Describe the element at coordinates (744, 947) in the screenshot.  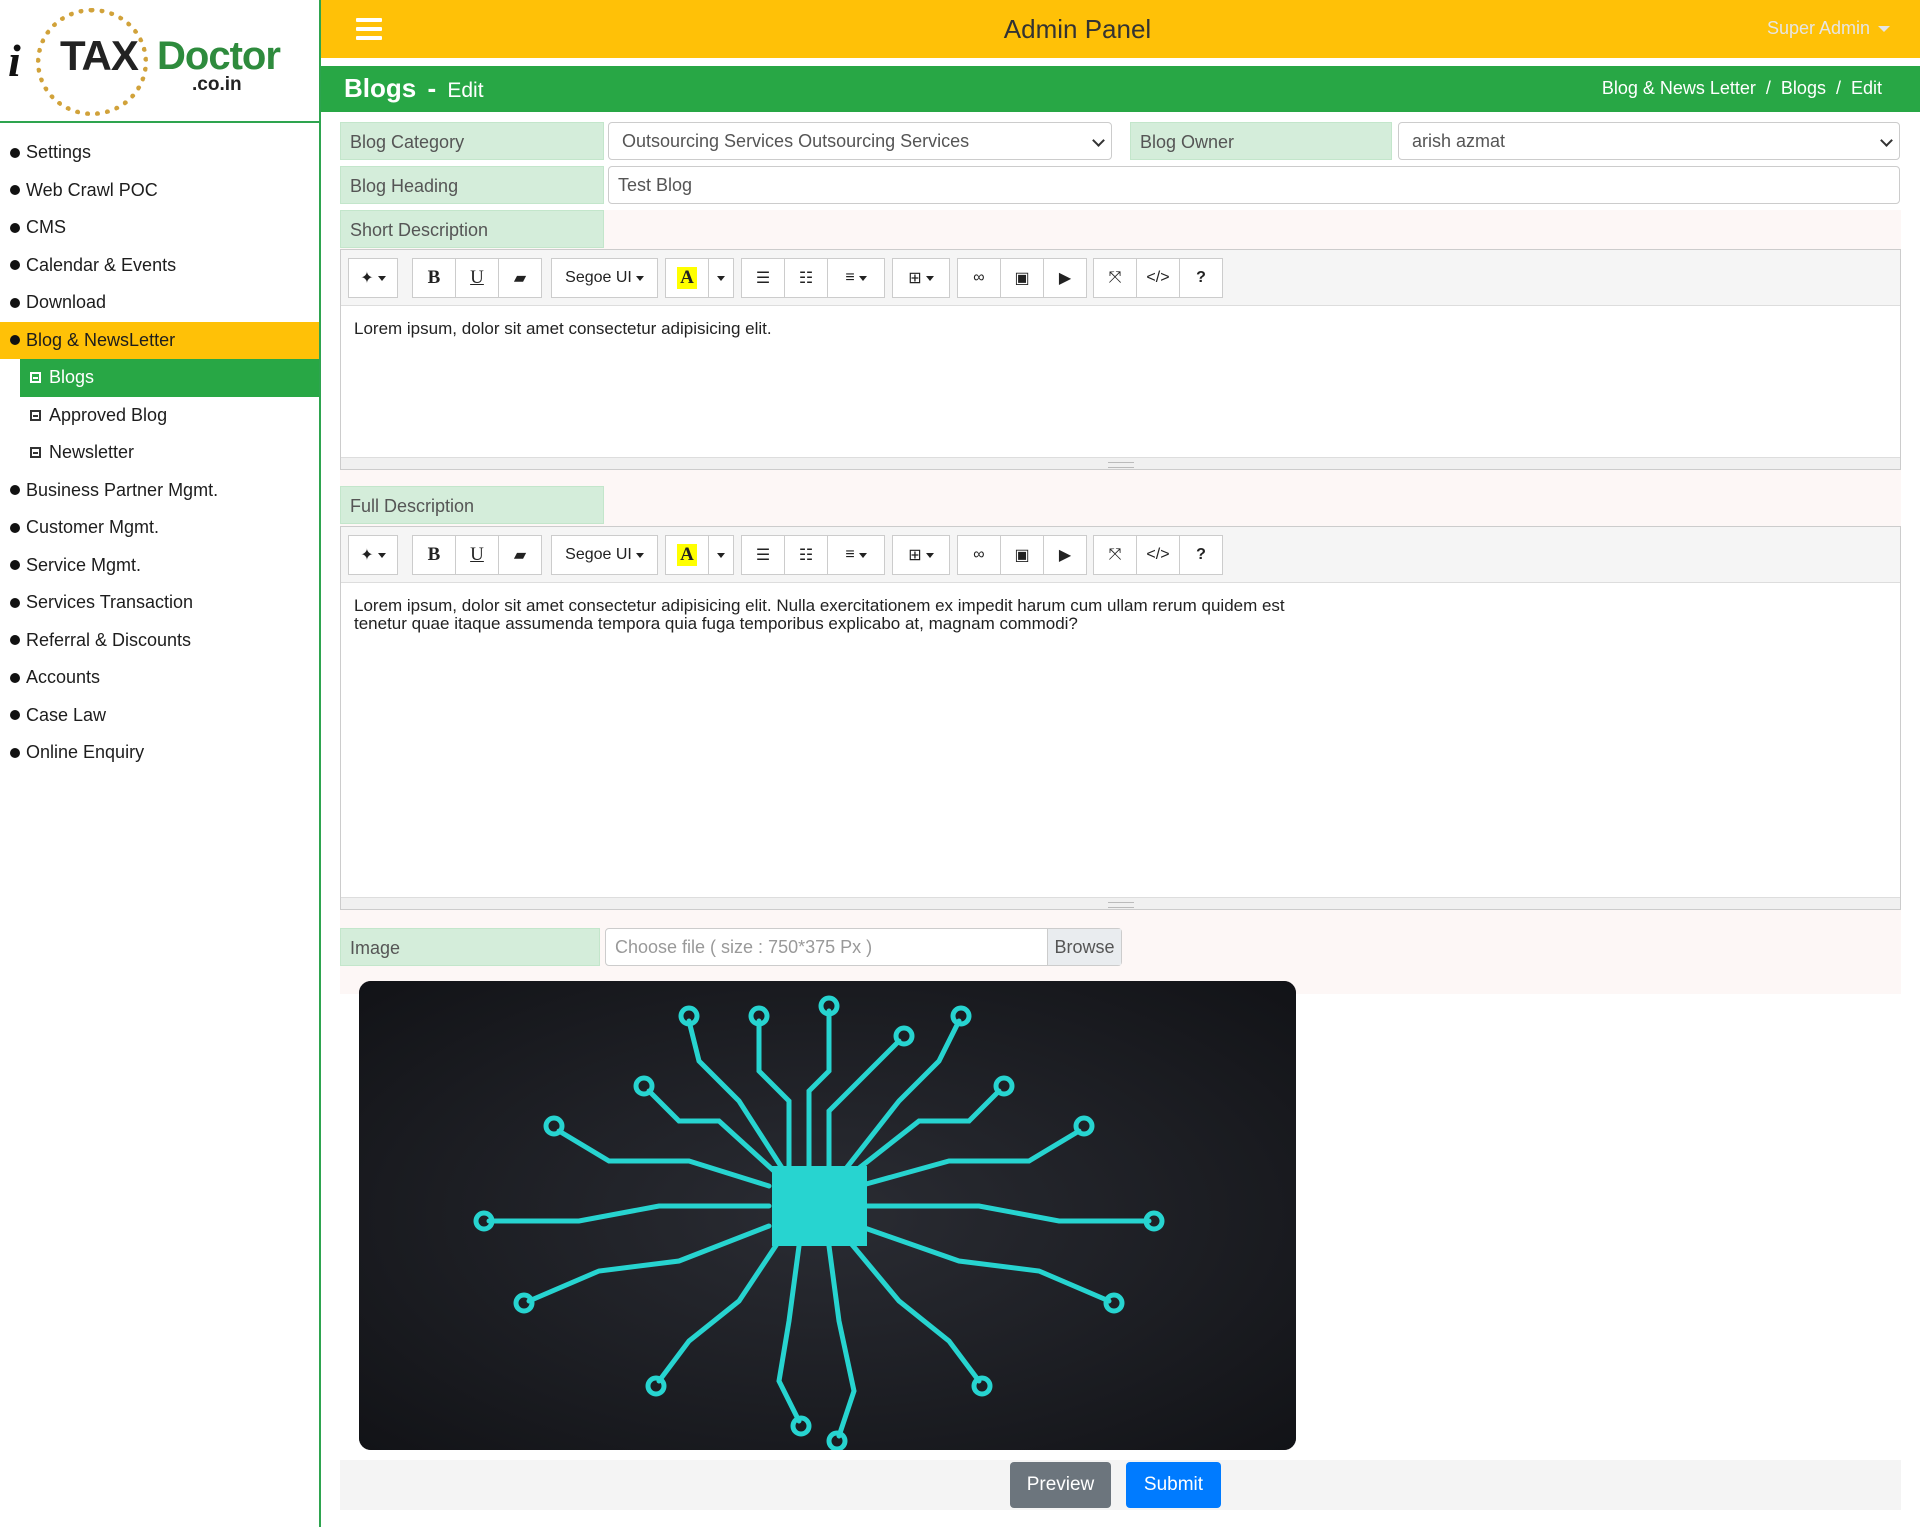
I see `image-file-placeholder: Choose file ( size : 750*375 Px )` at that location.